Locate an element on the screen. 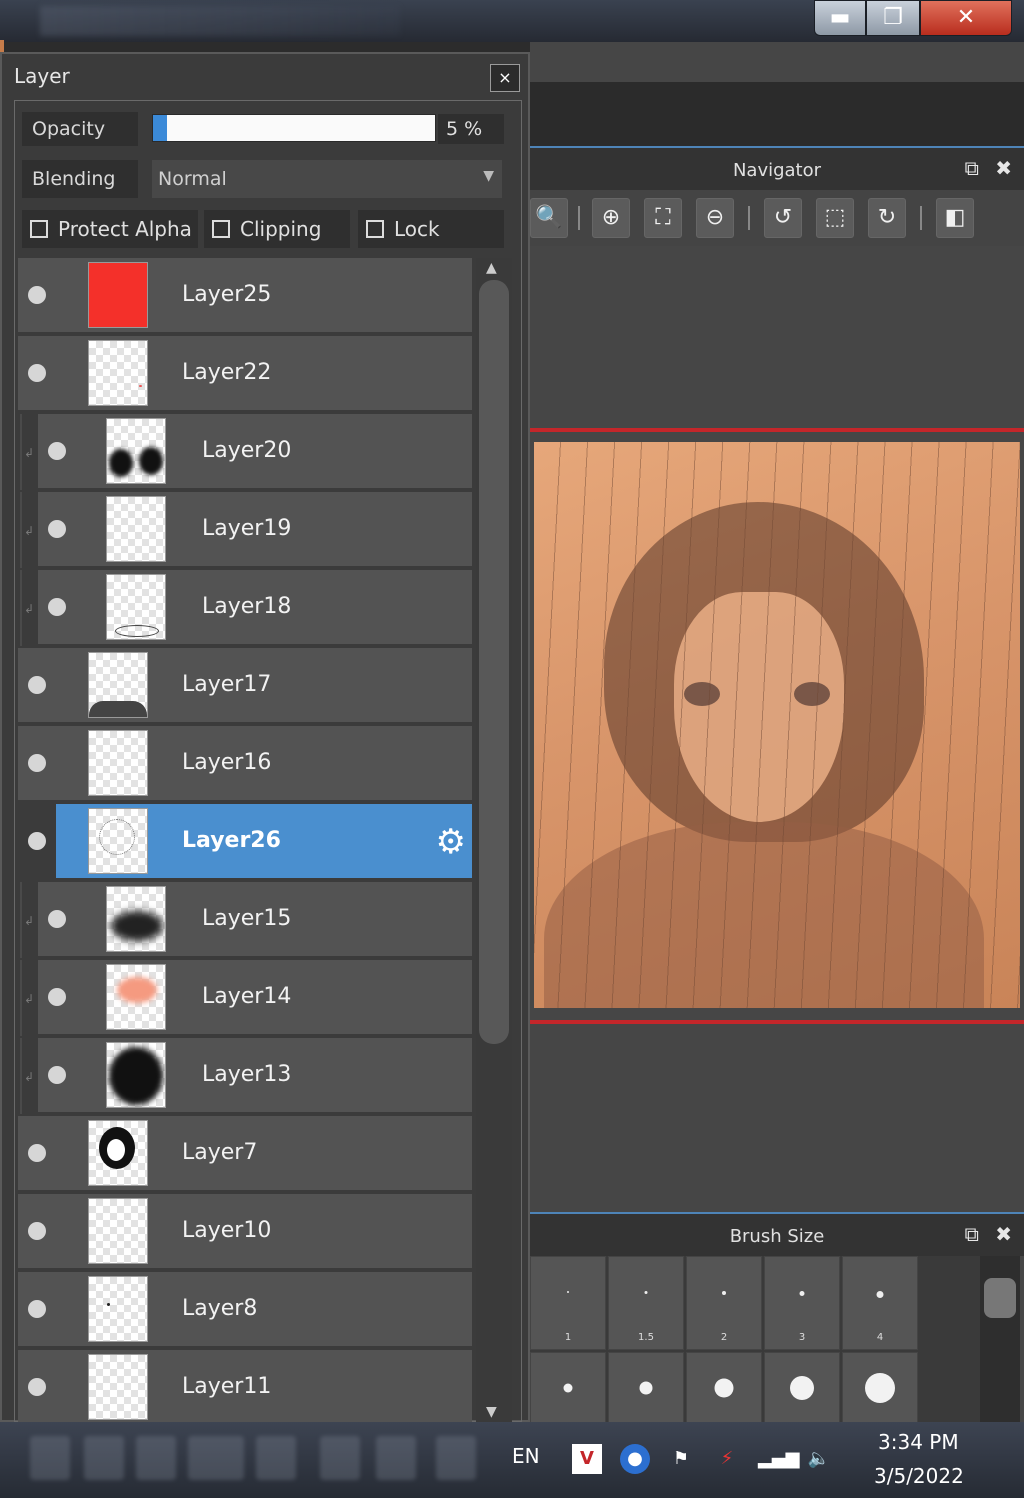 The image size is (1024, 1498). network-icon: ▂▄▆ is located at coordinates (779, 1459).